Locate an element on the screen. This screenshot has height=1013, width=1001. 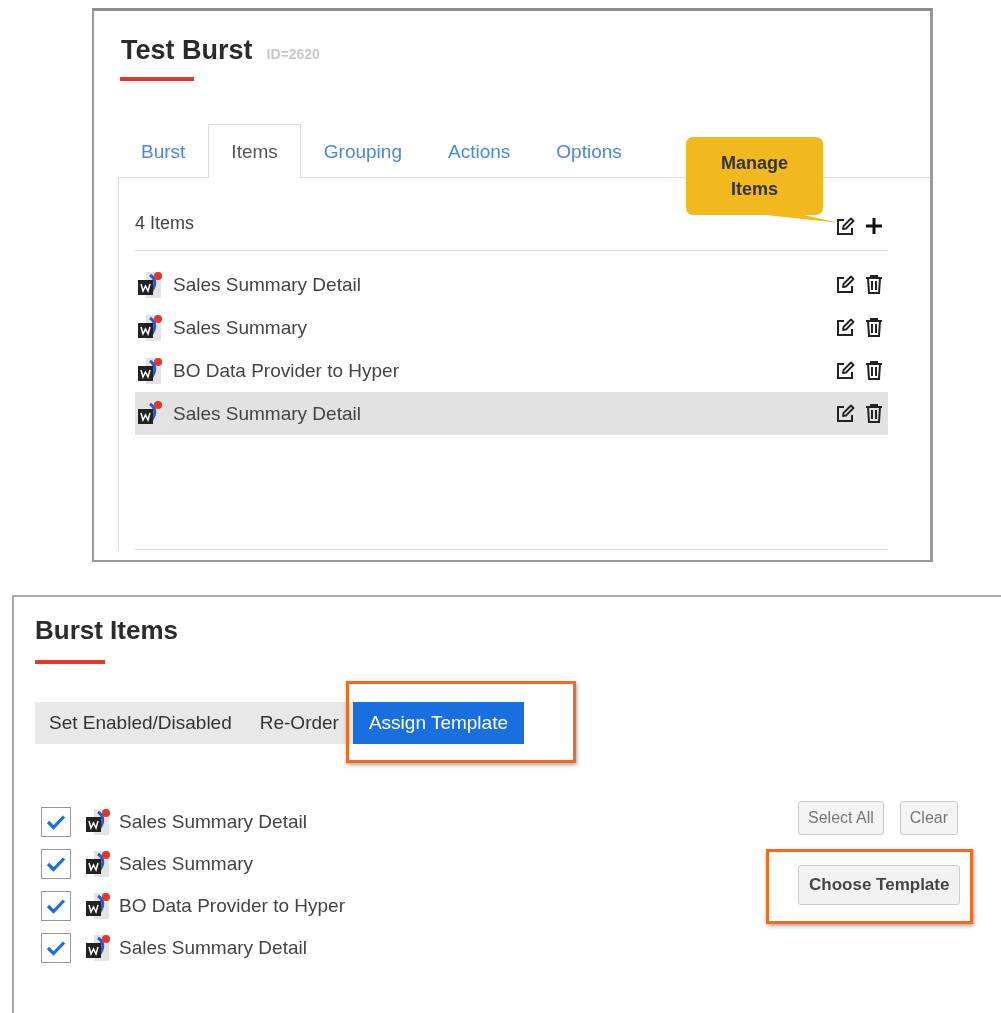
button: Choose Template is located at coordinates (879, 885).